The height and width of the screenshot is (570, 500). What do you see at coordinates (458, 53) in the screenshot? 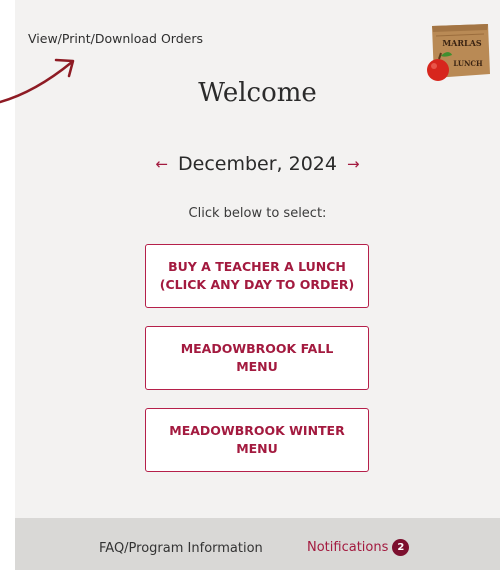
I see `marlas-lunch-logo: MARLAS LUNCH` at bounding box center [458, 53].